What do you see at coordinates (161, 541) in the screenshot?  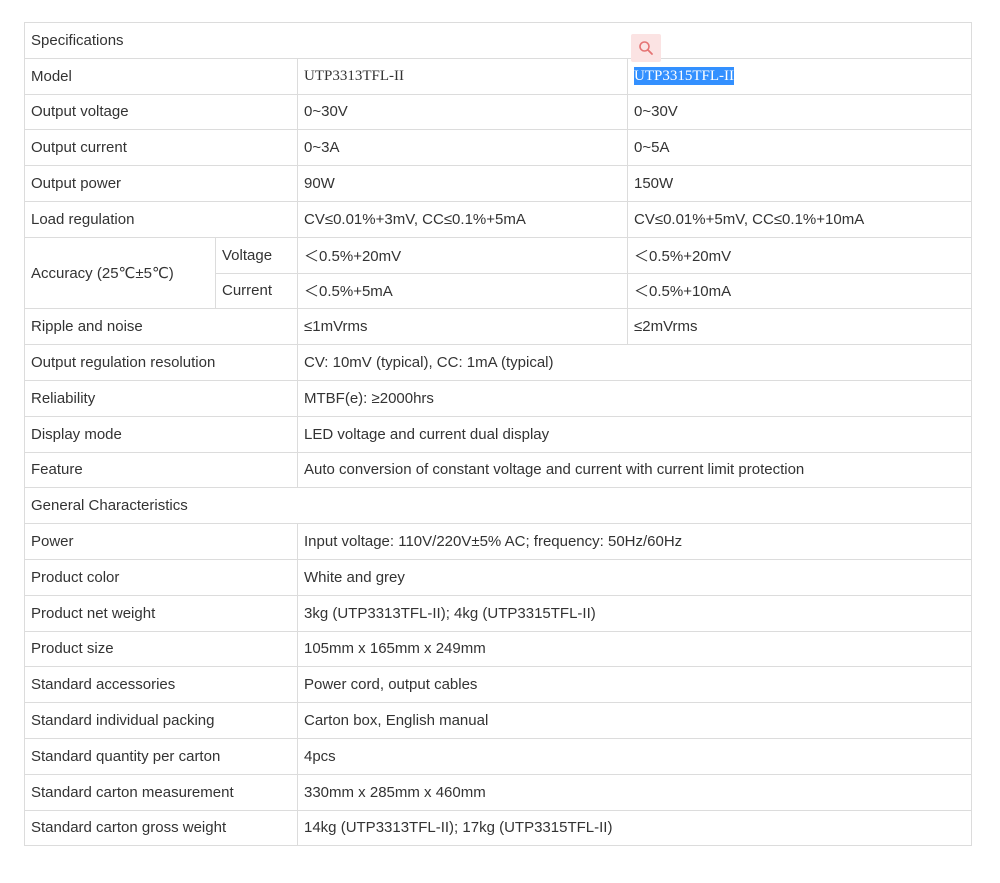 I see `row-label: Power` at bounding box center [161, 541].